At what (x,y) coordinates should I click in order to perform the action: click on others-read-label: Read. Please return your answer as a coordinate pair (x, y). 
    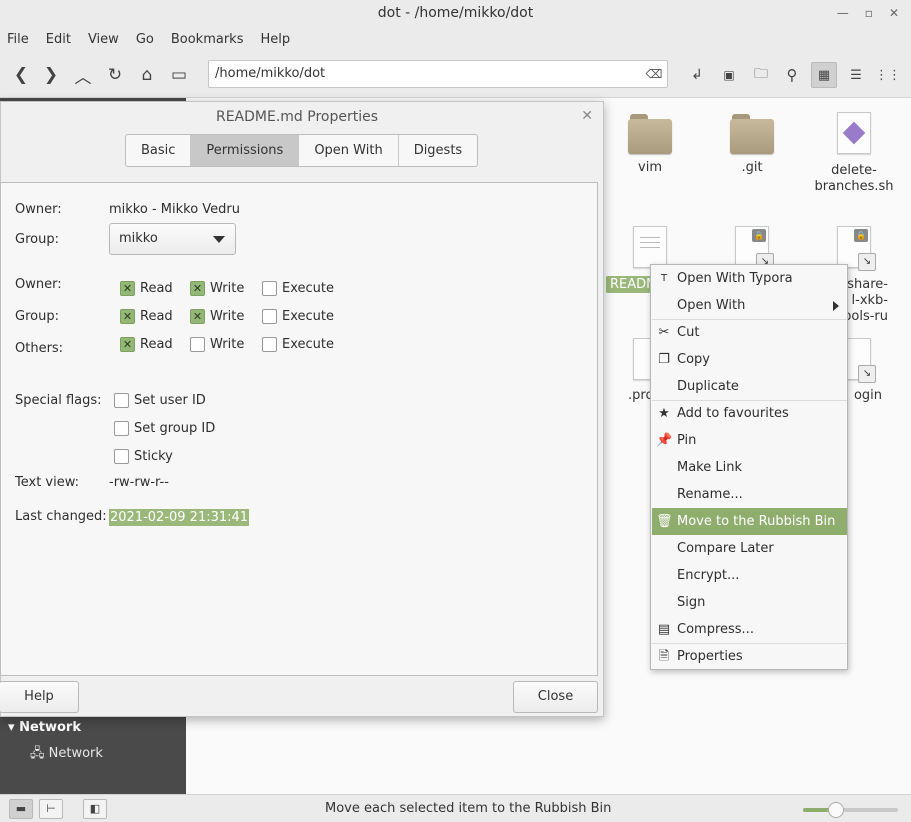
    Looking at the image, I should click on (156, 344).